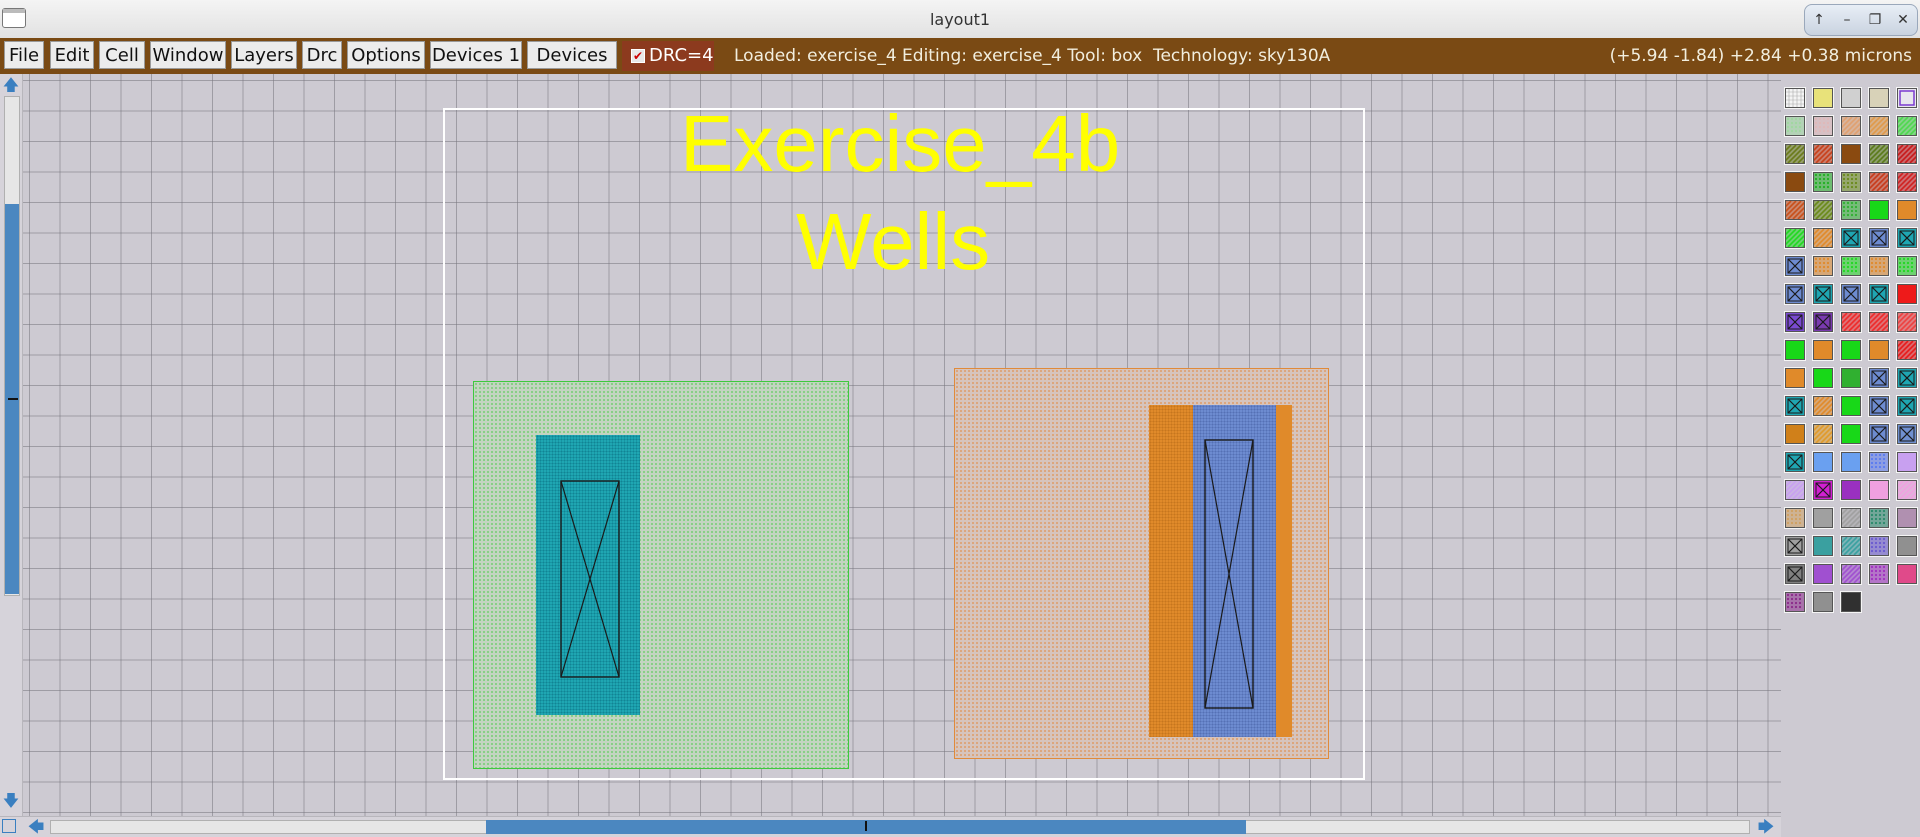 The image size is (1920, 837). What do you see at coordinates (1879, 266) in the screenshot?
I see `layer-swatch-orange-dots2` at bounding box center [1879, 266].